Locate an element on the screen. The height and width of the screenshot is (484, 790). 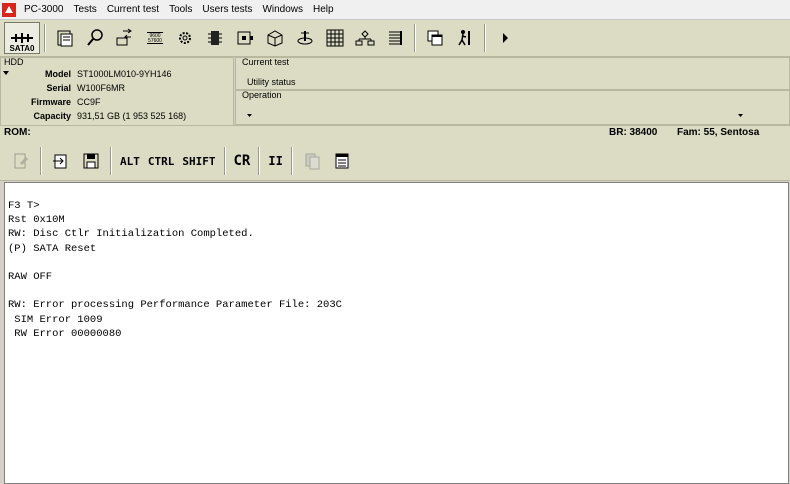
cr-key-button: CR is located at coordinates (242, 161).